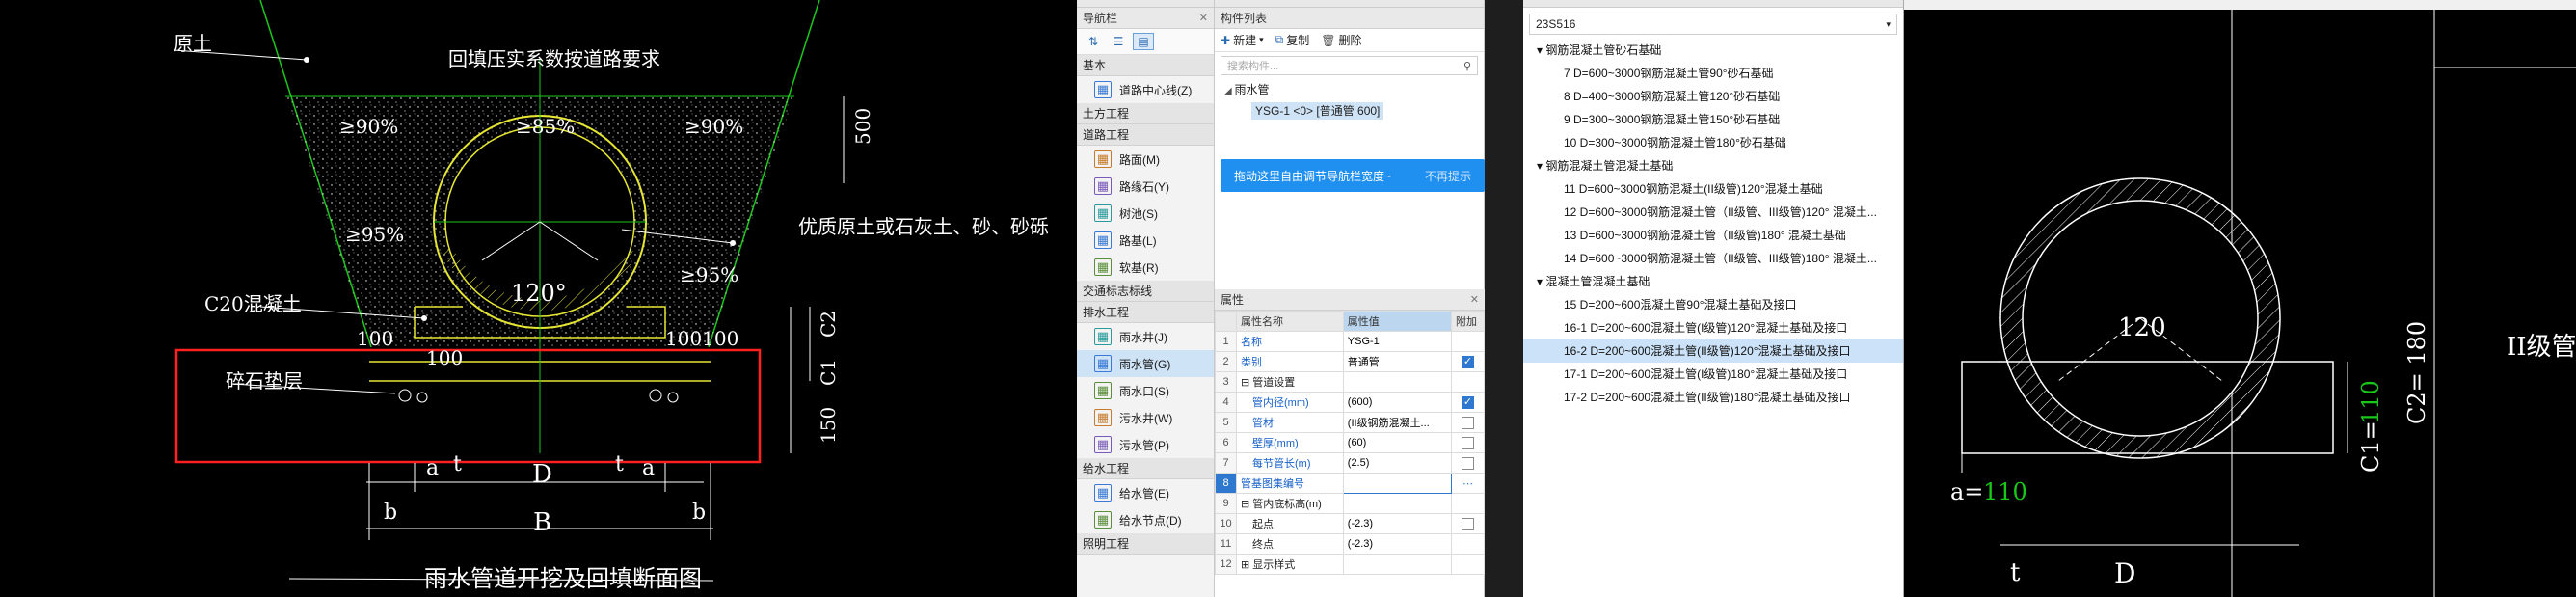  Describe the element at coordinates (1713, 166) in the screenshot. I see `atlas-category: ▾ 钢筋混凝土管混凝土基础` at that location.